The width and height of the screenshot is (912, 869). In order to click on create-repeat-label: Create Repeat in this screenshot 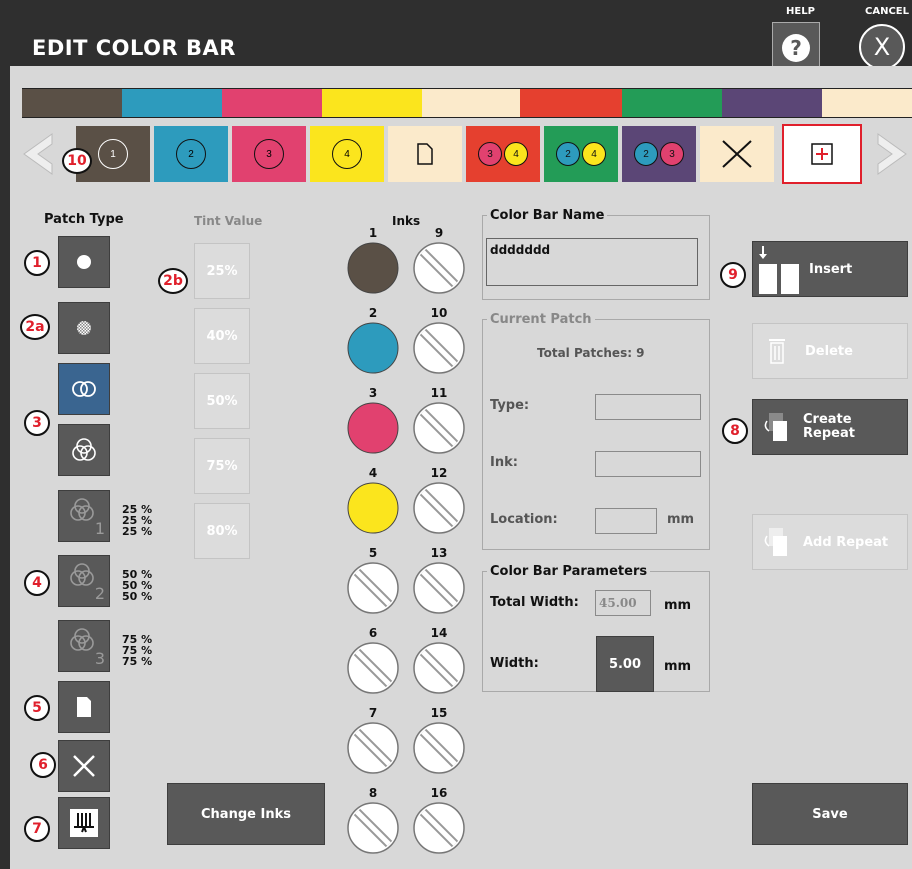, I will do `click(829, 427)`.